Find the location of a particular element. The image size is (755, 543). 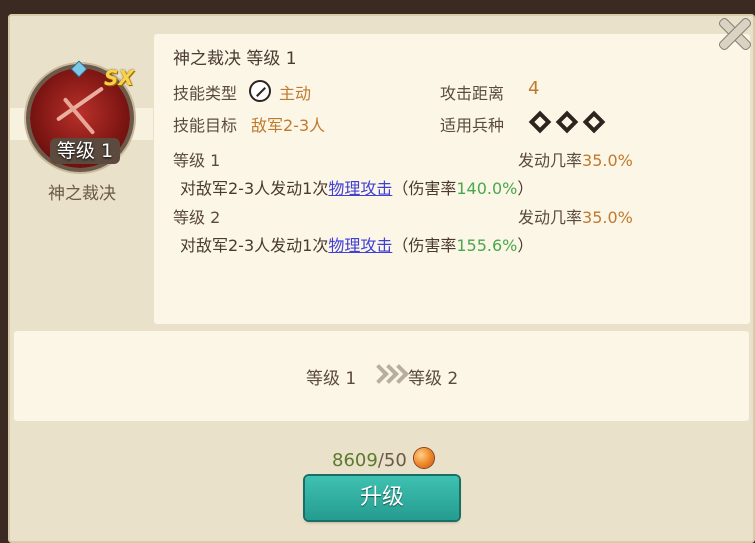

upgrade-to: 等级 2 is located at coordinates (433, 379).